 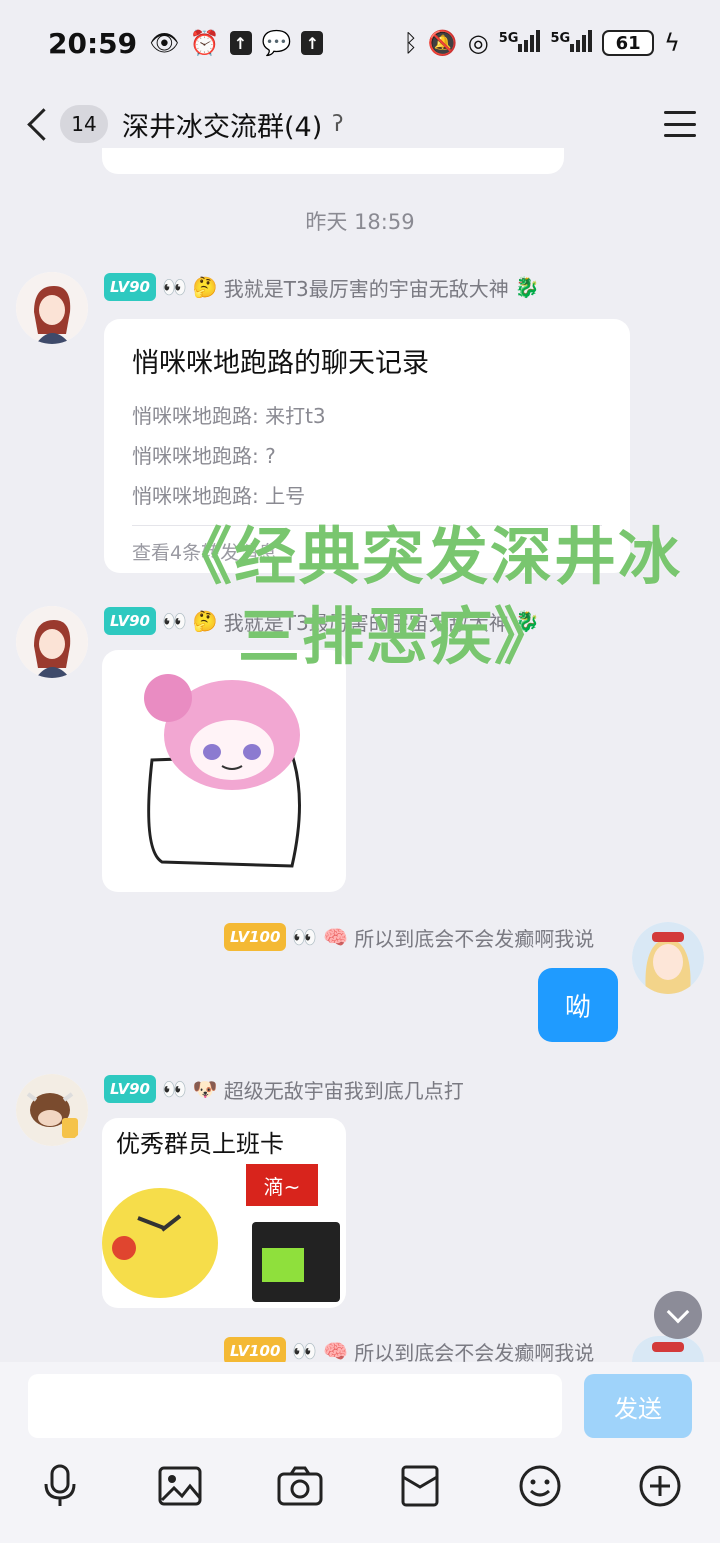 I want to click on sticker-image, so click(x=224, y=771).